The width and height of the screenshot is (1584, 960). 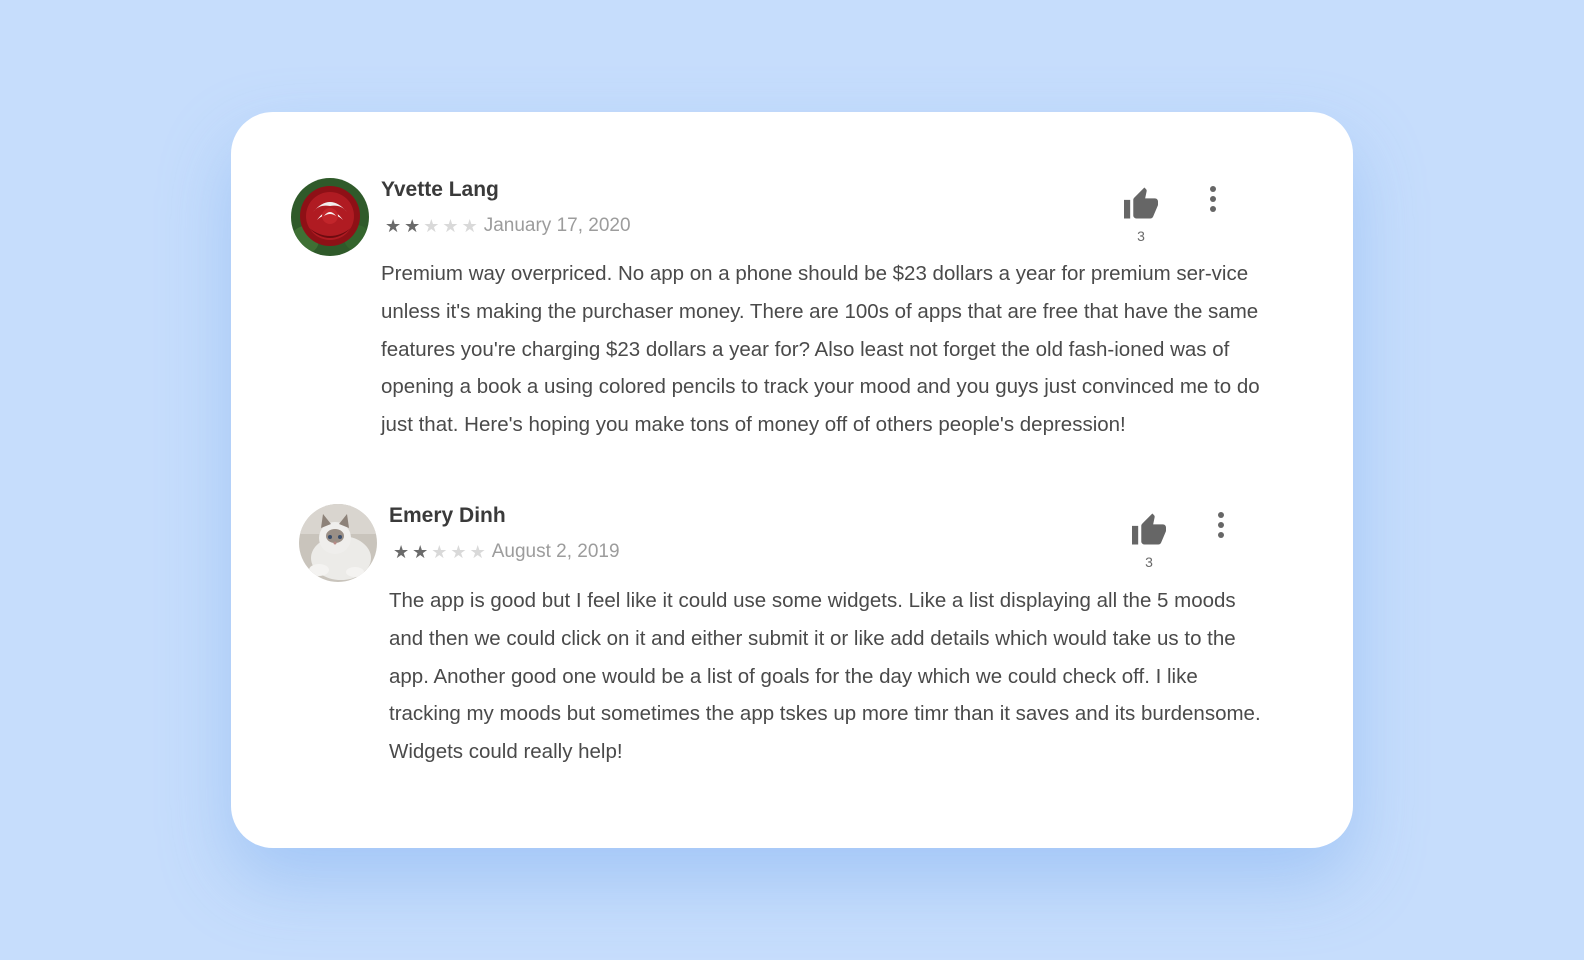 I want to click on review-date: August 2, 2019, so click(x=555, y=551).